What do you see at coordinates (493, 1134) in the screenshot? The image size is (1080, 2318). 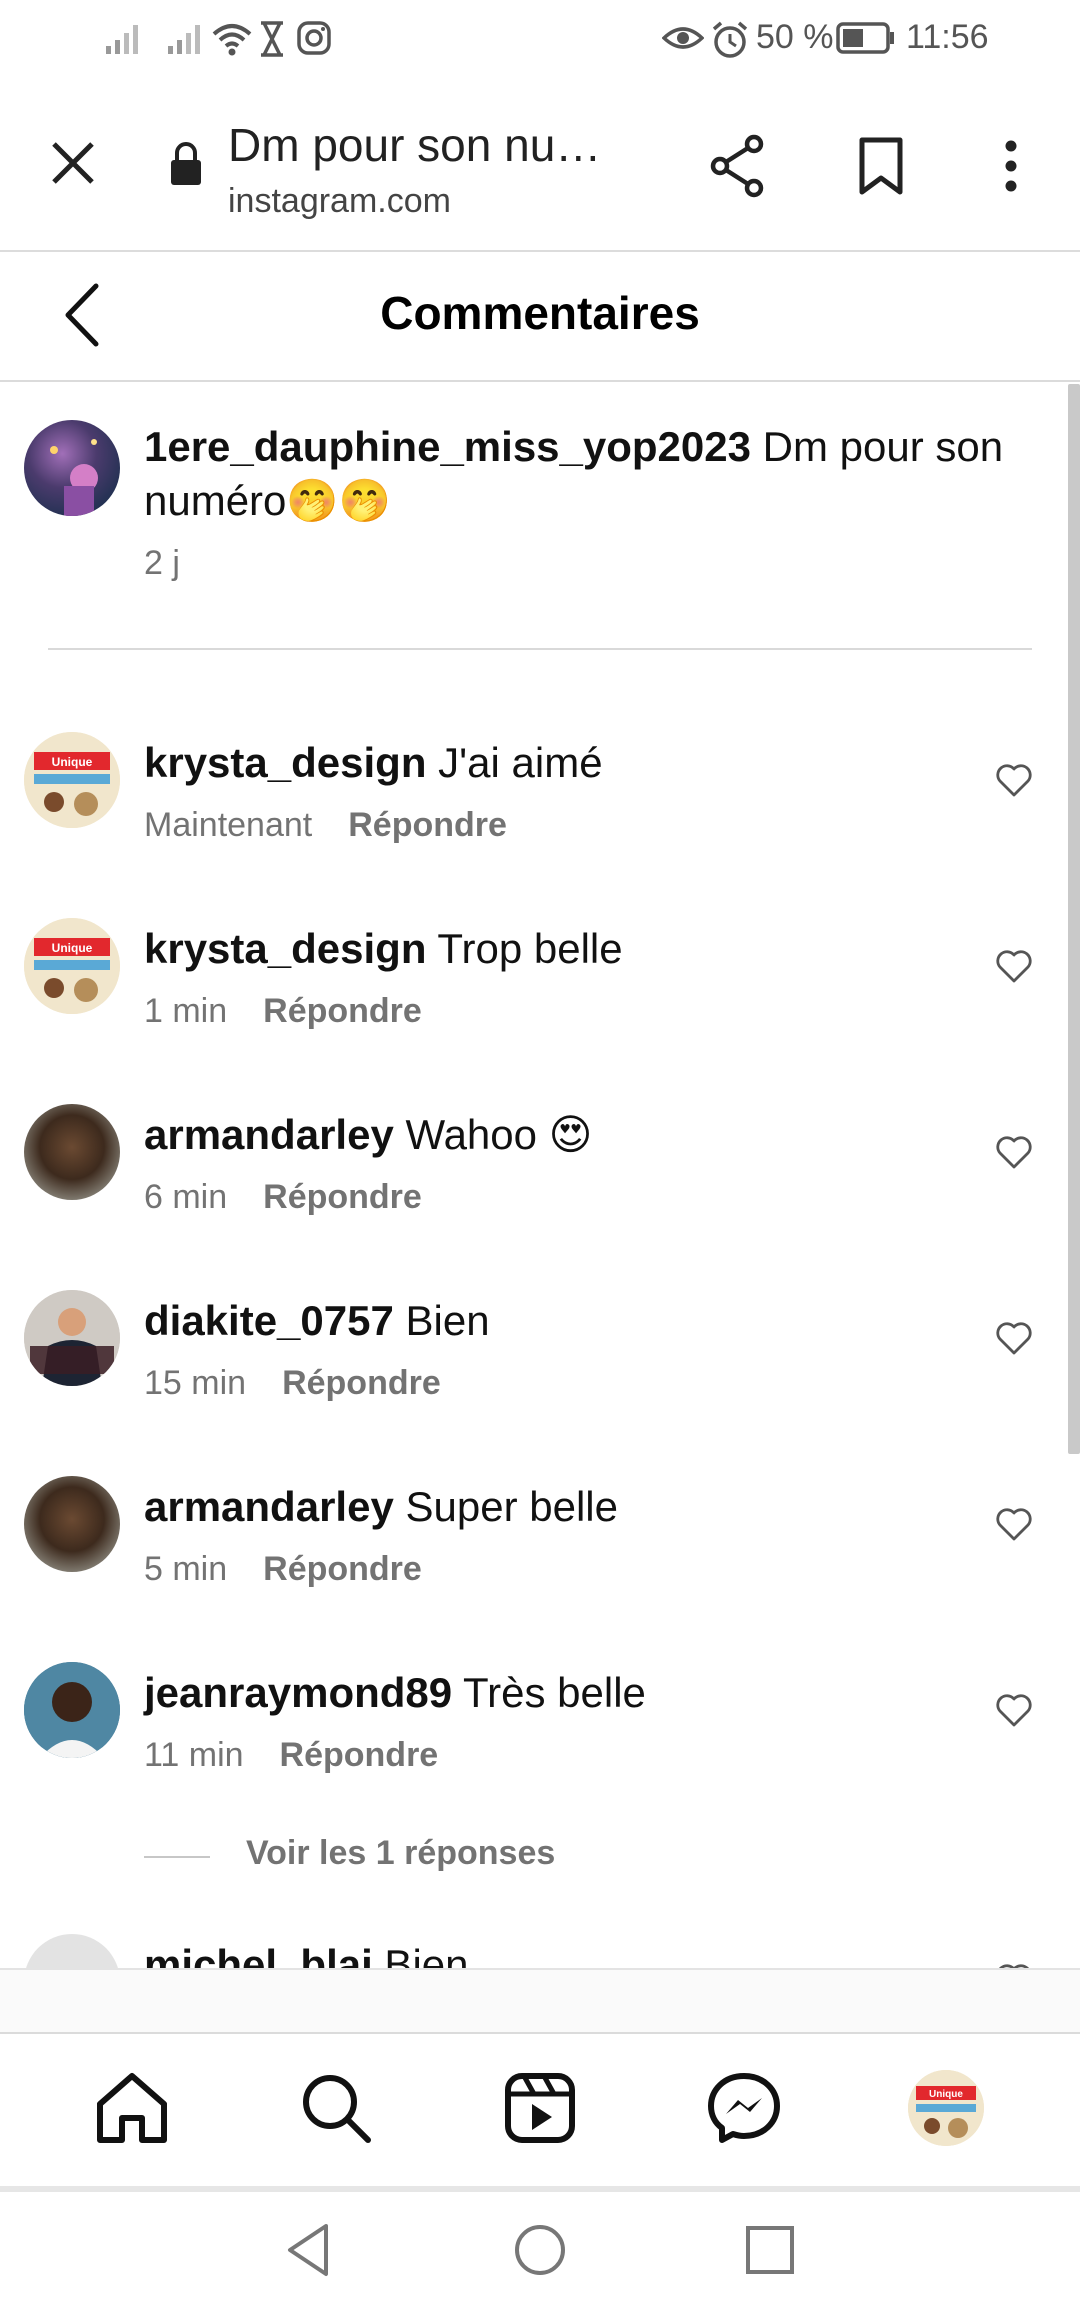 I see `comment-body: Wahoo 😍` at bounding box center [493, 1134].